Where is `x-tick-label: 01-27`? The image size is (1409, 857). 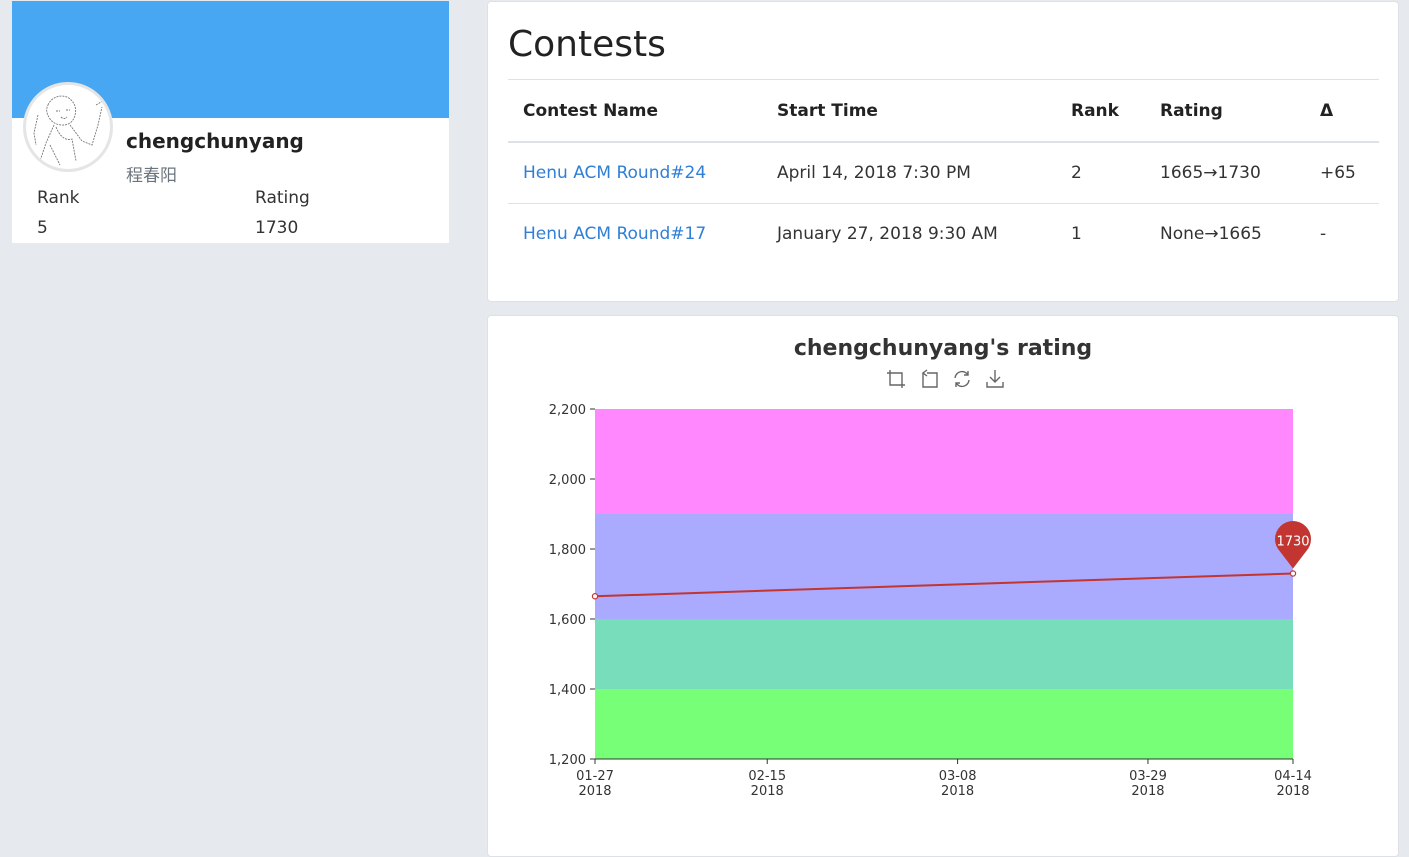 x-tick-label: 01-27 is located at coordinates (595, 776).